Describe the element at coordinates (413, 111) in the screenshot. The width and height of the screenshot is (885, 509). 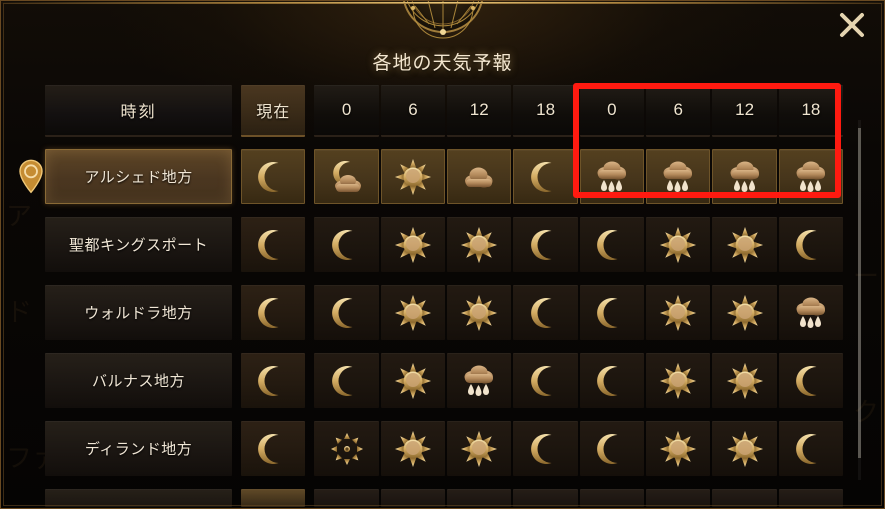
I see `header-day1-hour-6: 6` at that location.